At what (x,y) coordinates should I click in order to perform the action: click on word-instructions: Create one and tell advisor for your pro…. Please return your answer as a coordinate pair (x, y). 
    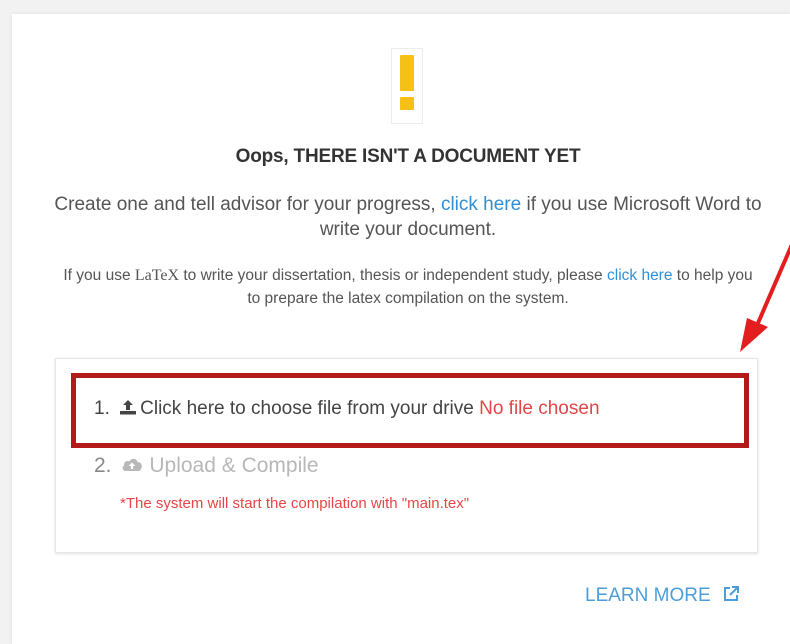
    Looking at the image, I should click on (408, 217).